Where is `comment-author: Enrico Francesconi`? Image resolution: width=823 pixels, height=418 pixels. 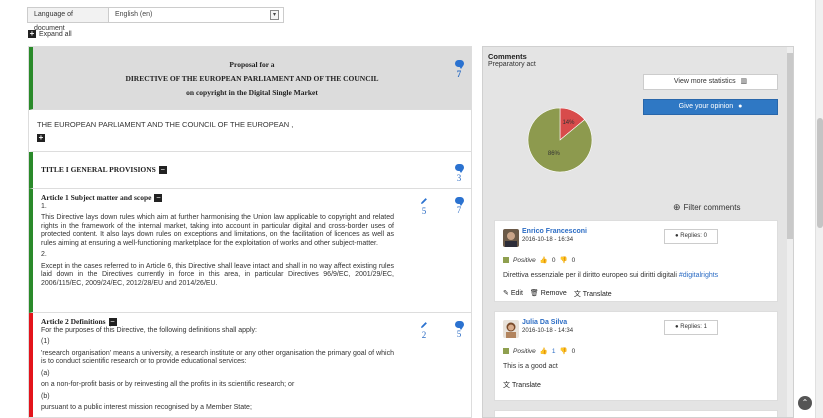 comment-author: Enrico Francesconi is located at coordinates (554, 231).